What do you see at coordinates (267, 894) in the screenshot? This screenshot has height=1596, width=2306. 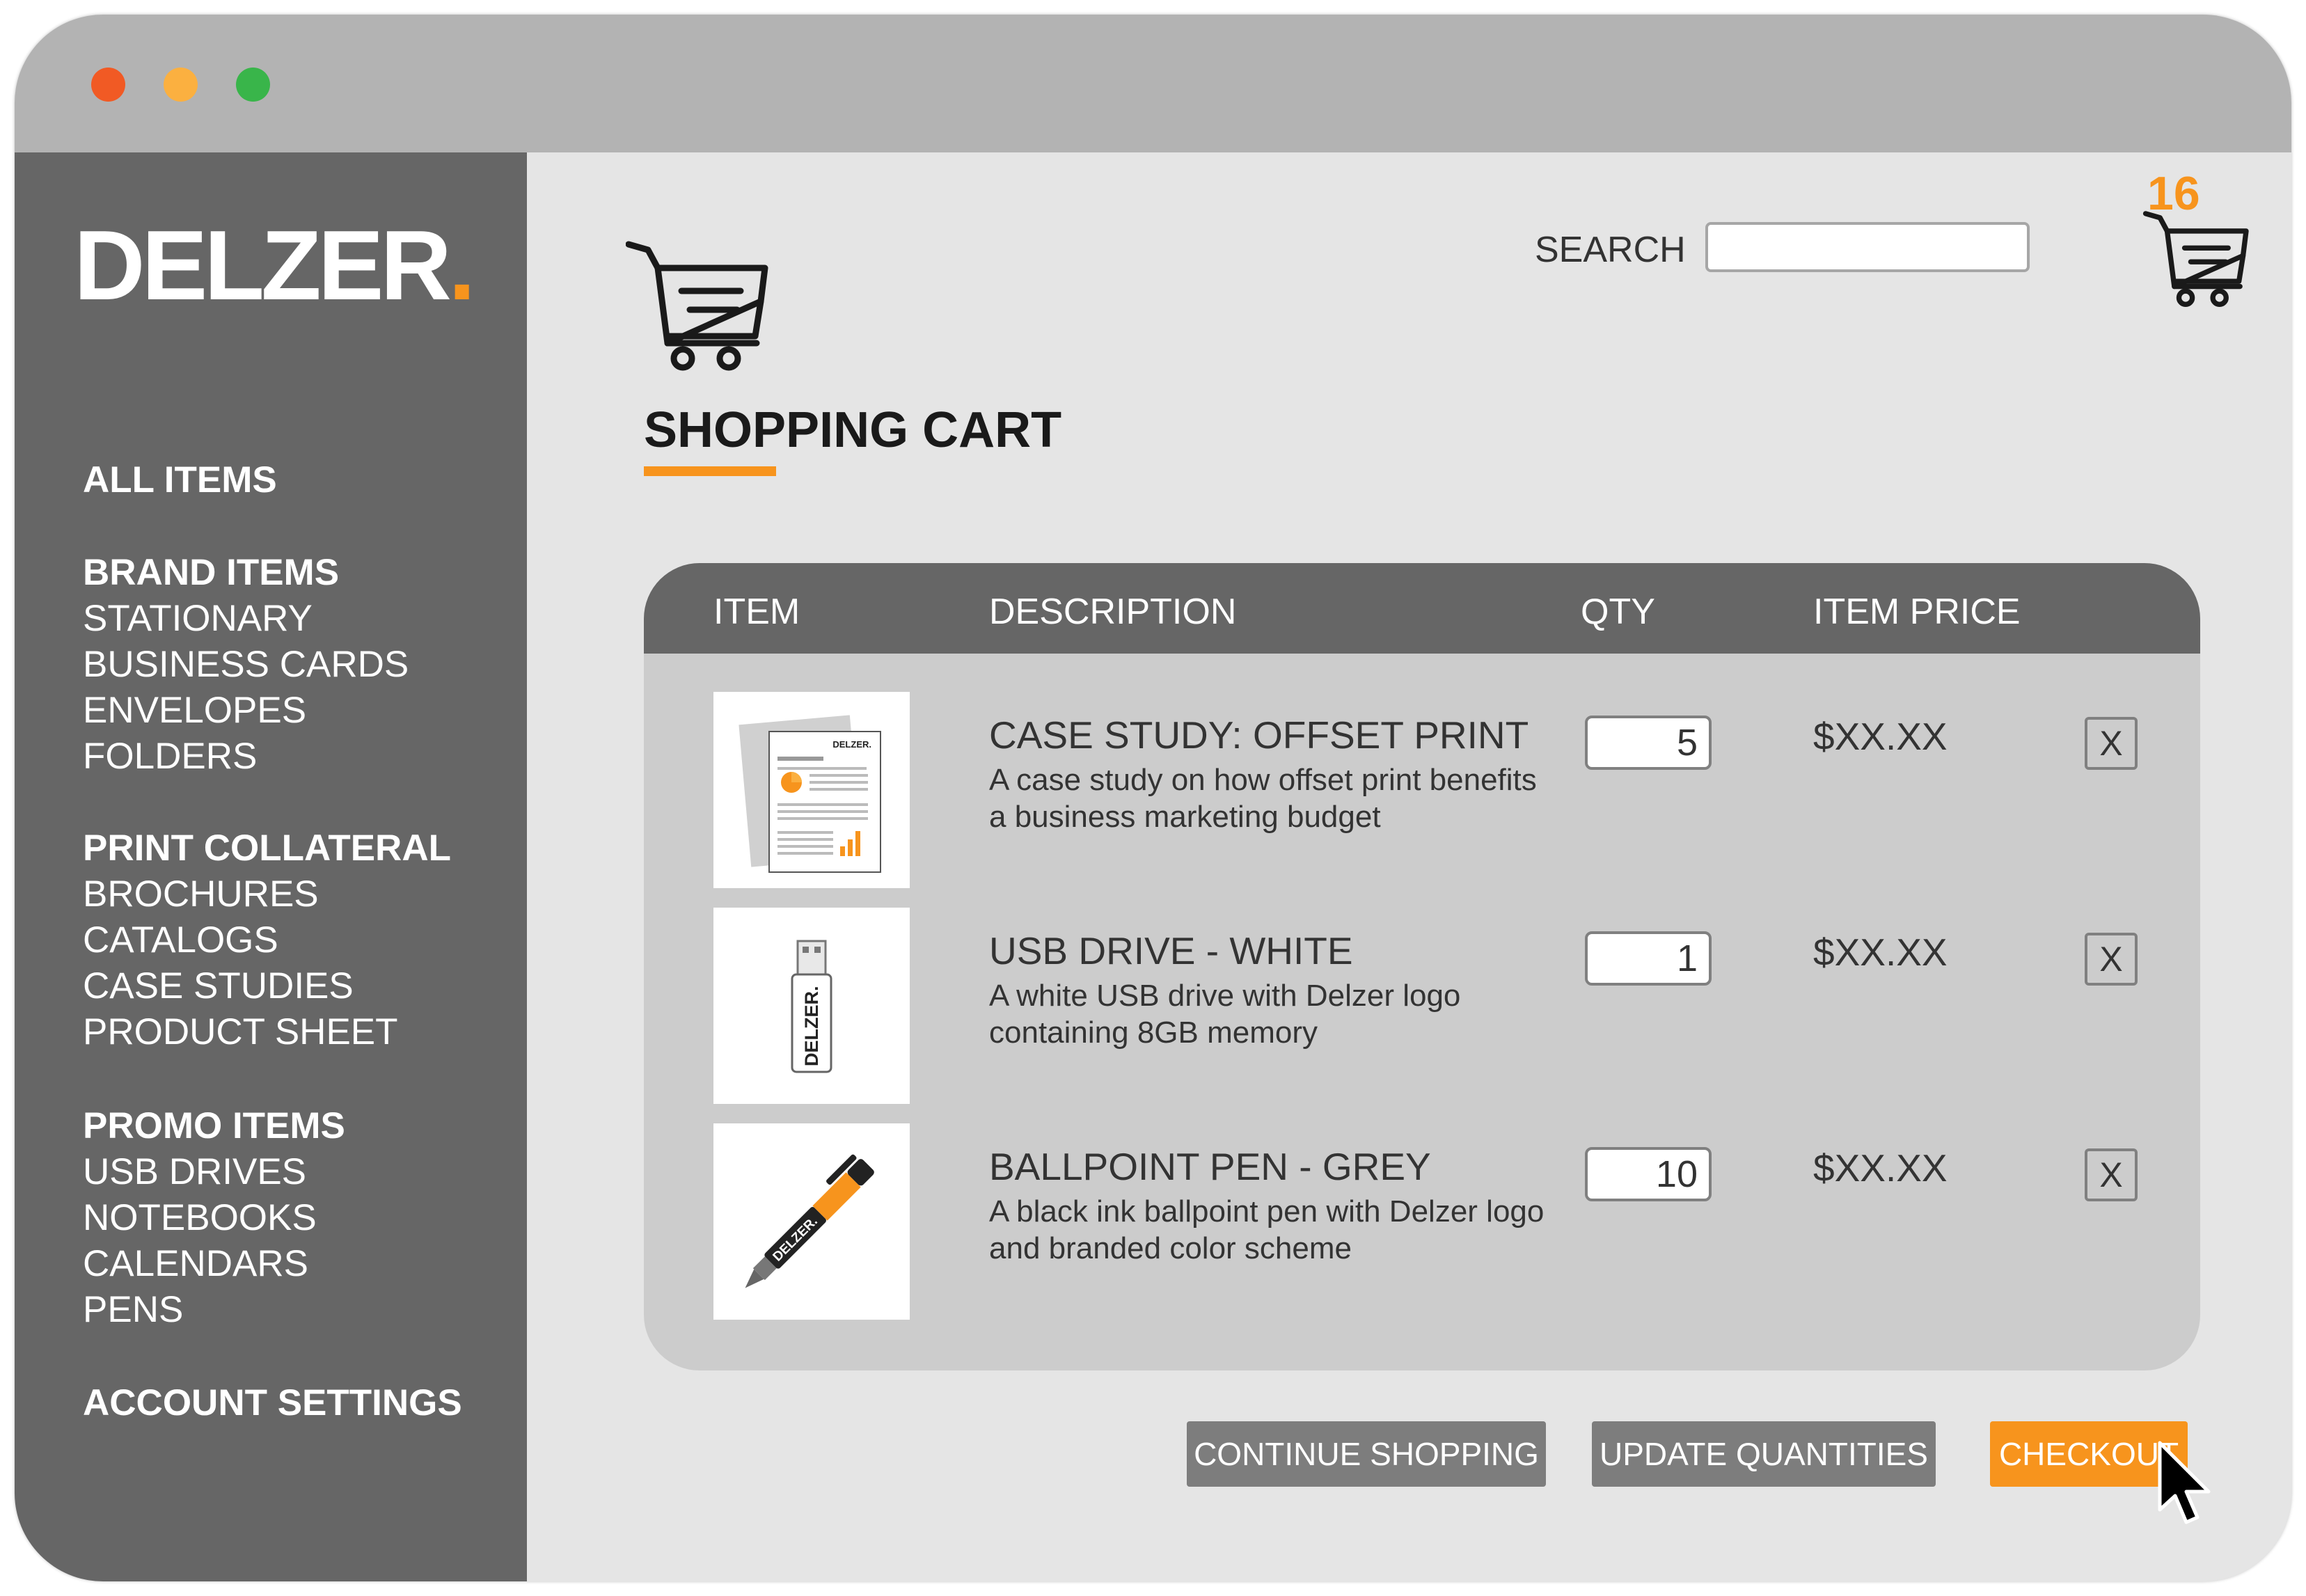 I see `nav-item-brochures: BROCHURES` at bounding box center [267, 894].